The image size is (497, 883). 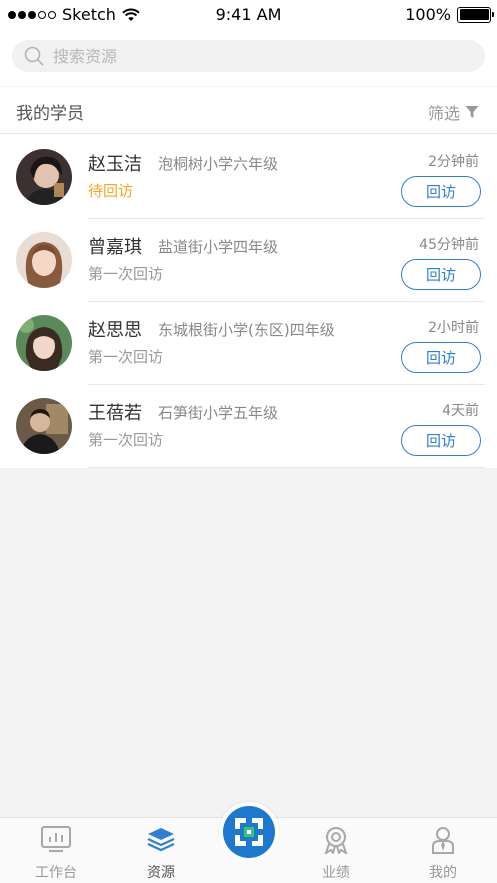 What do you see at coordinates (115, 164) in the screenshot?
I see `student-name: 赵玉洁` at bounding box center [115, 164].